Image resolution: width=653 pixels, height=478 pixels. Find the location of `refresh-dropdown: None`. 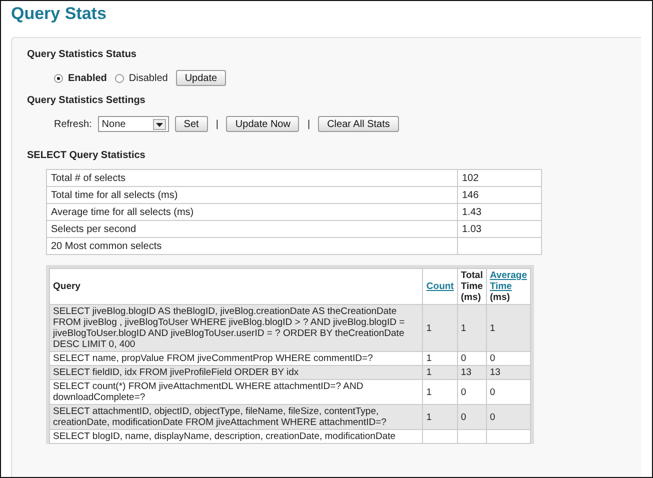

refresh-dropdown: None is located at coordinates (133, 124).